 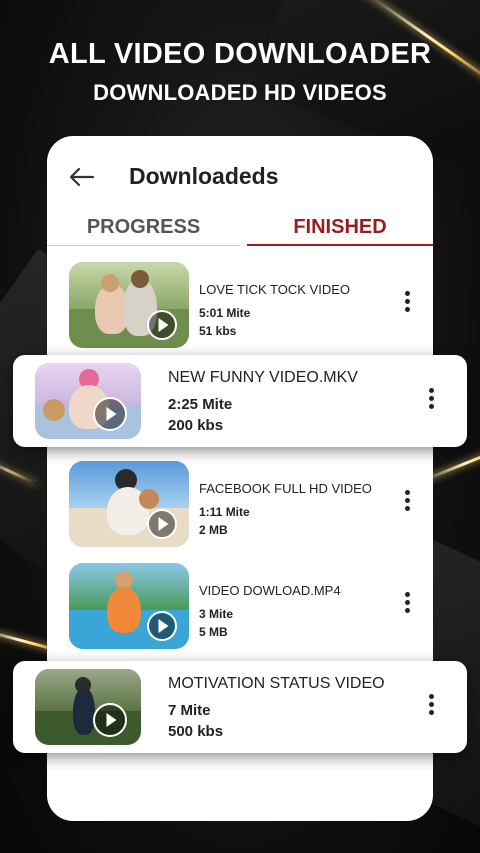 I want to click on video-info: VIDEO DOWLOAD.MP4 3 Mite 5 MB, so click(x=270, y=611).